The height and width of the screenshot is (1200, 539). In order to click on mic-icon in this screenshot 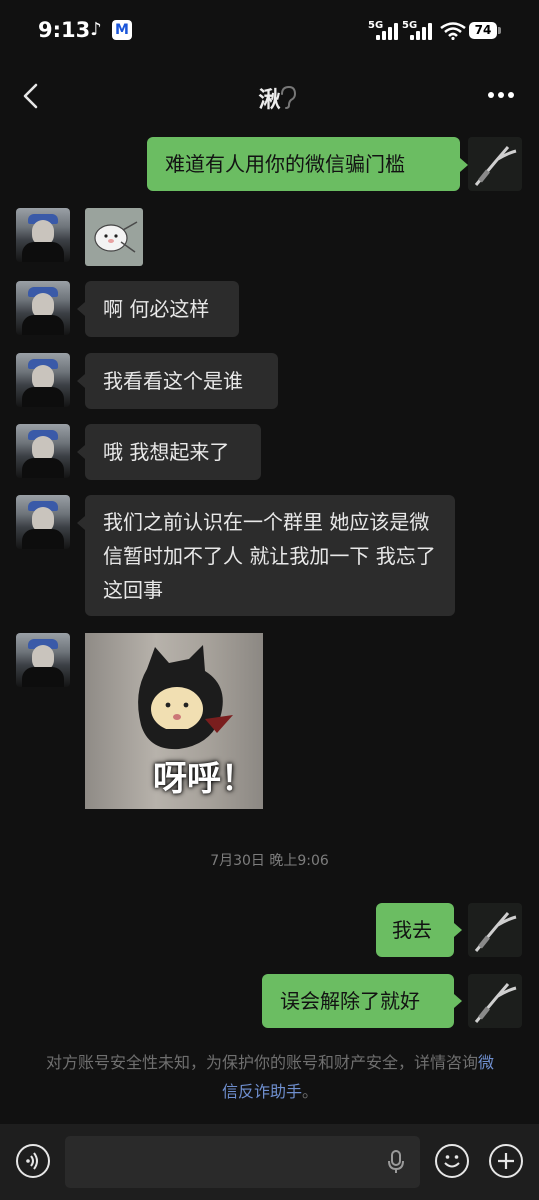, I will do `click(396, 1162)`.